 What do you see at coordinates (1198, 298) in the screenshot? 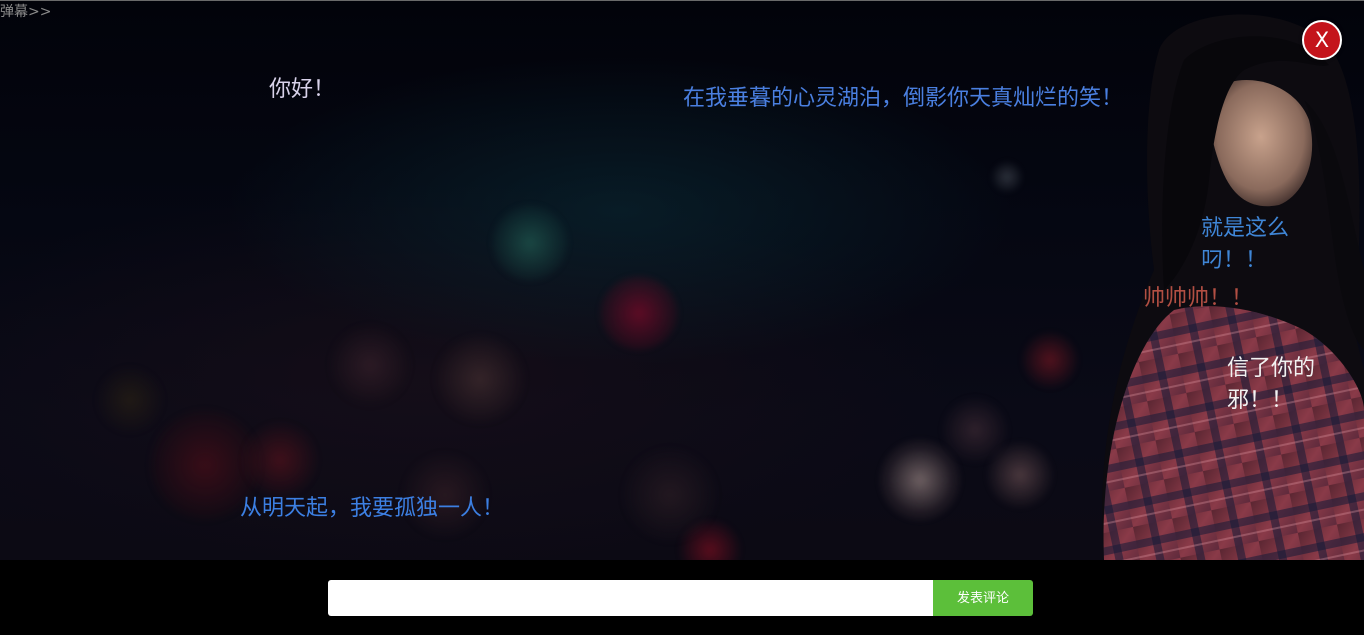
I see `danmaku-comment: 帅帅帅！！` at bounding box center [1198, 298].